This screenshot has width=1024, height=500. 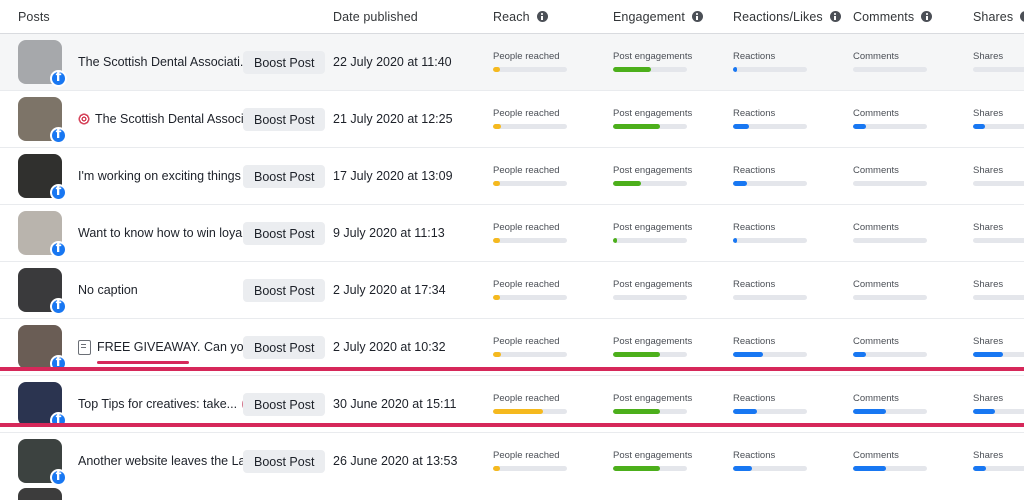 What do you see at coordinates (998, 16) in the screenshot?
I see `column-header-shares: Shares` at bounding box center [998, 16].